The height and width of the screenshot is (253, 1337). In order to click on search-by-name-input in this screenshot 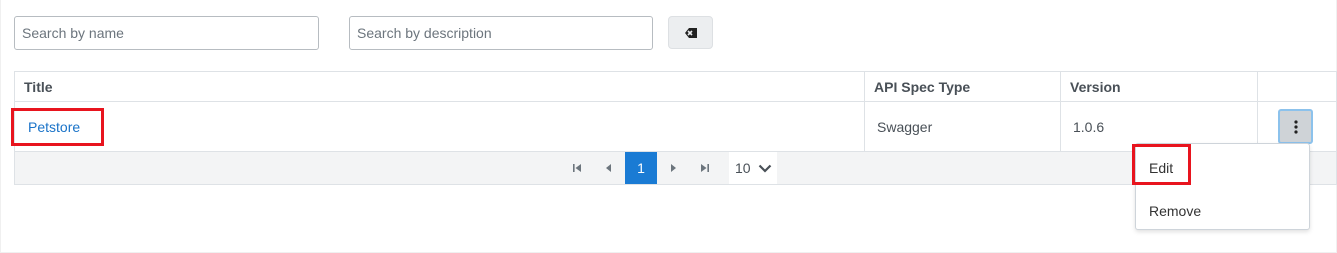, I will do `click(166, 33)`.